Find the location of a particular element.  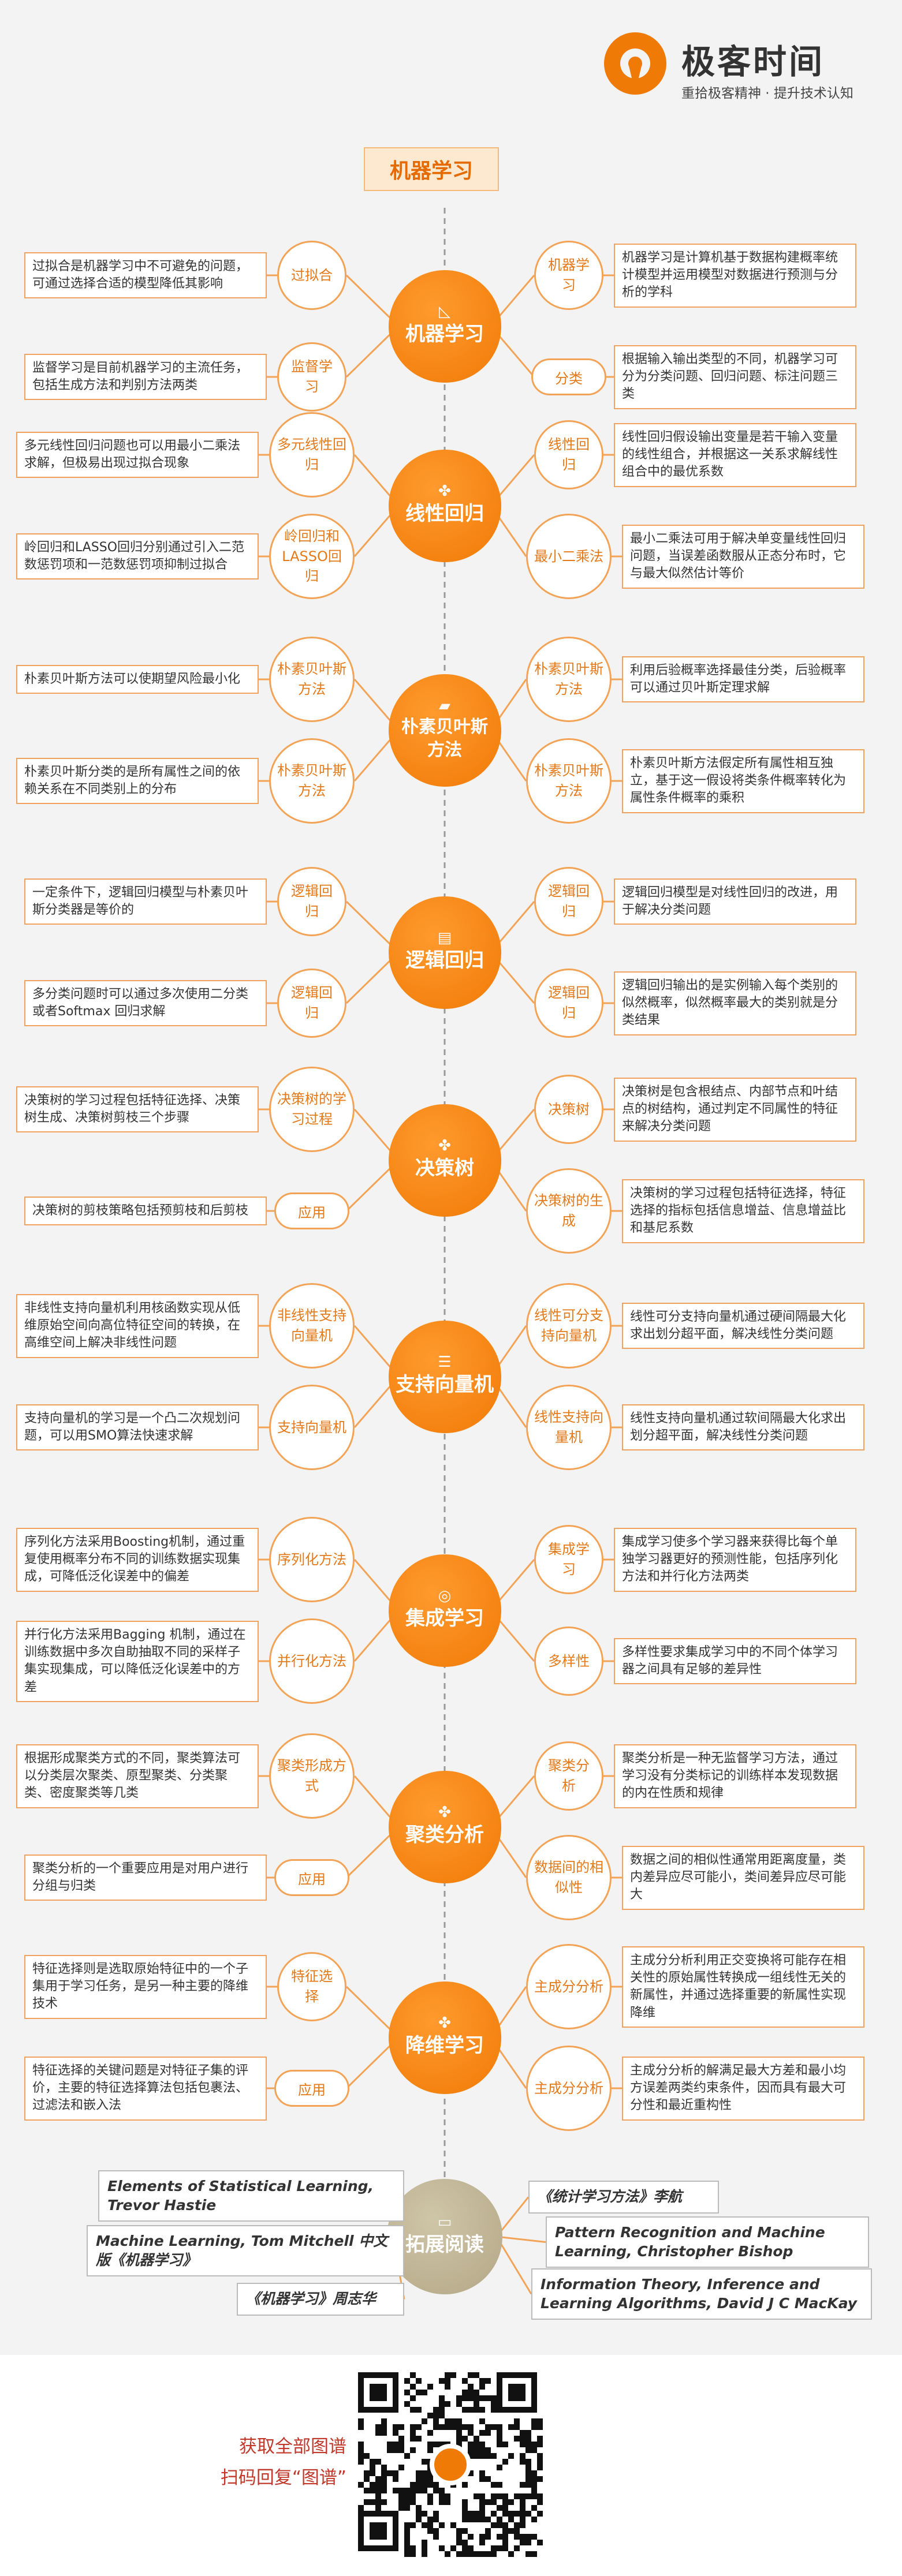

reading-book: 《统计学习方法》李航 is located at coordinates (623, 2197).